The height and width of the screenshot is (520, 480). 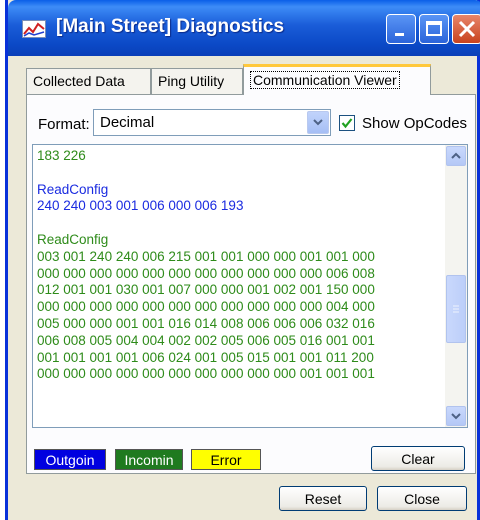 I want to click on chevron-up-icon, so click(x=456, y=155).